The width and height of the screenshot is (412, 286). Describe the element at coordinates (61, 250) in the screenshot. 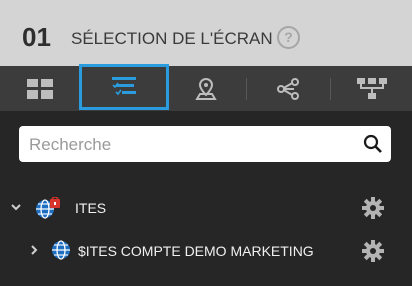

I see `globe-icon` at that location.